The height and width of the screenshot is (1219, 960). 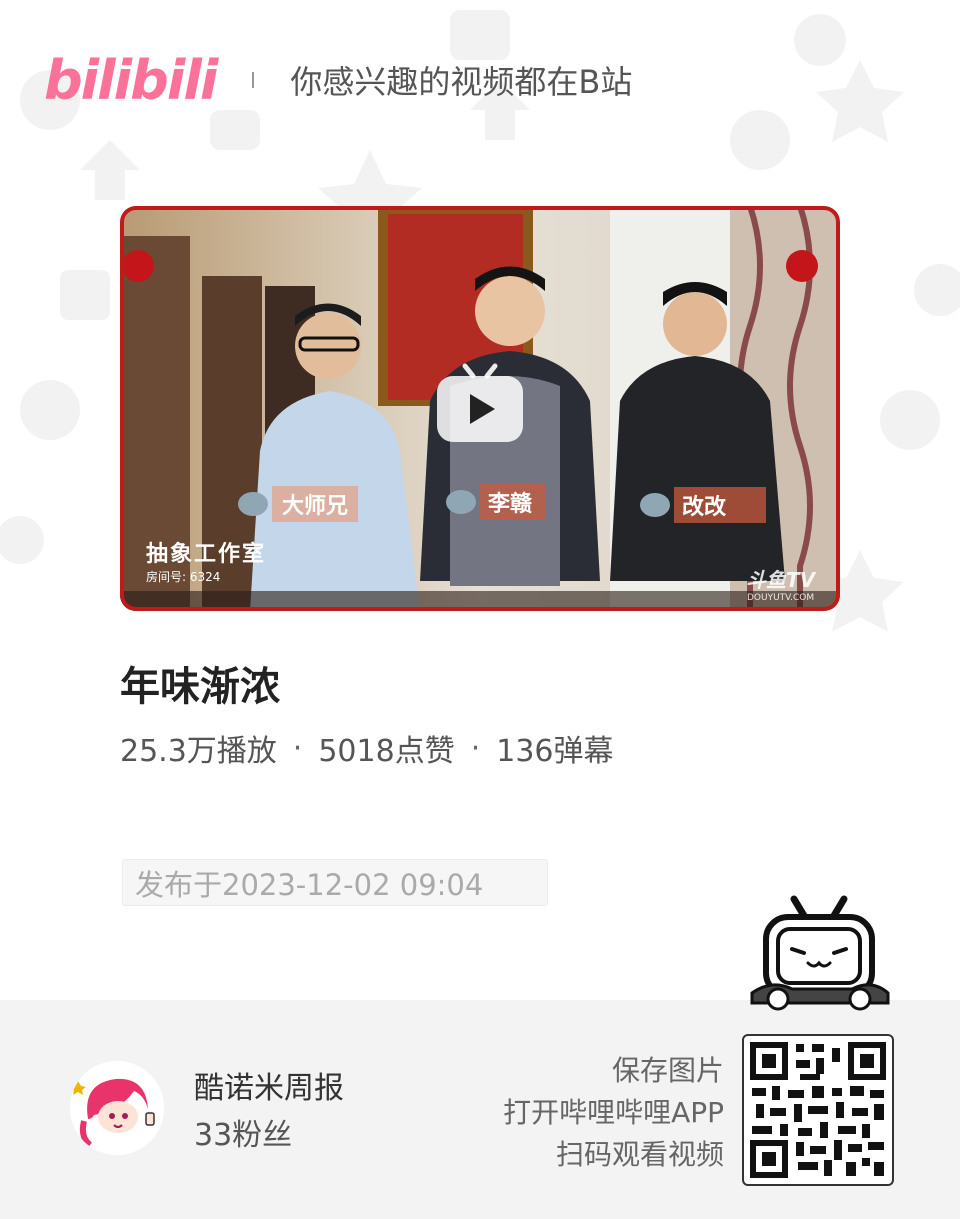 I want to click on scan-hint: 保存图片 打开哔哩哔哩APP 扫码观看视频, so click(x=613, y=1113).